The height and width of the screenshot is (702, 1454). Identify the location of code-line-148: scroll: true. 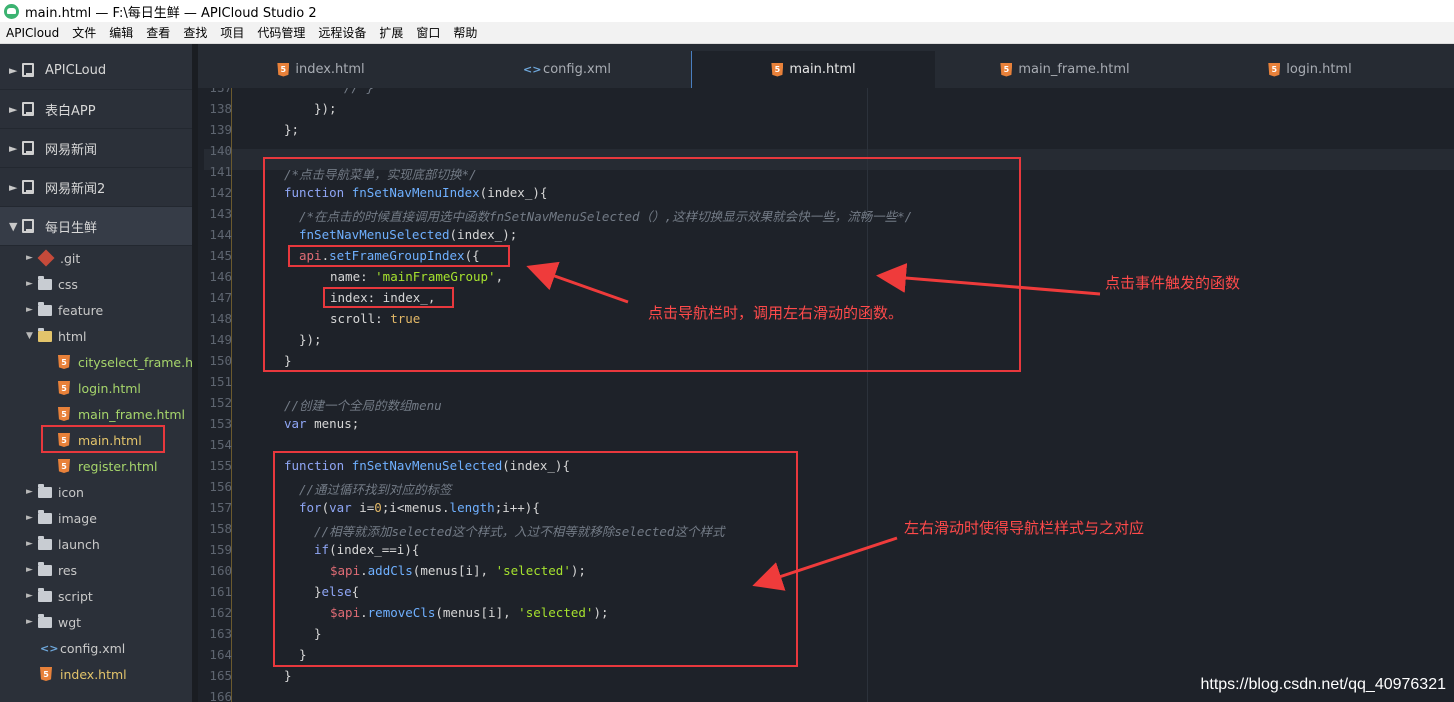
(375, 318).